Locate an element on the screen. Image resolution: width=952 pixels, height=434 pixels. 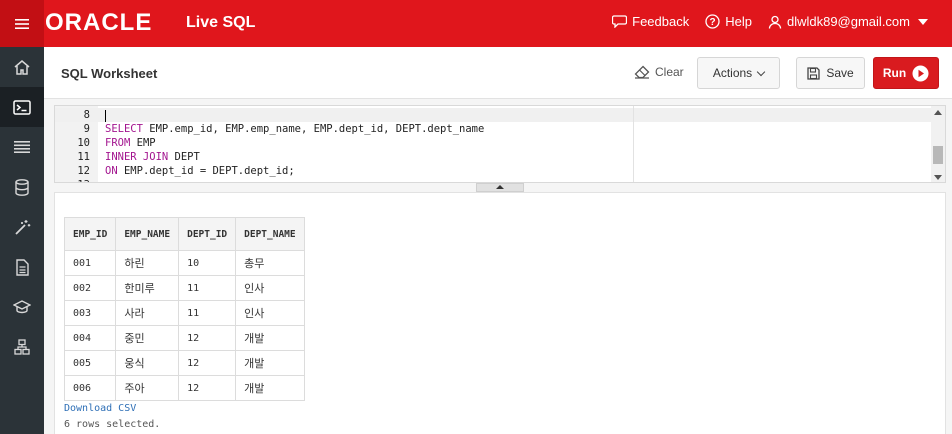
table-cell: 003 is located at coordinates (90, 313).